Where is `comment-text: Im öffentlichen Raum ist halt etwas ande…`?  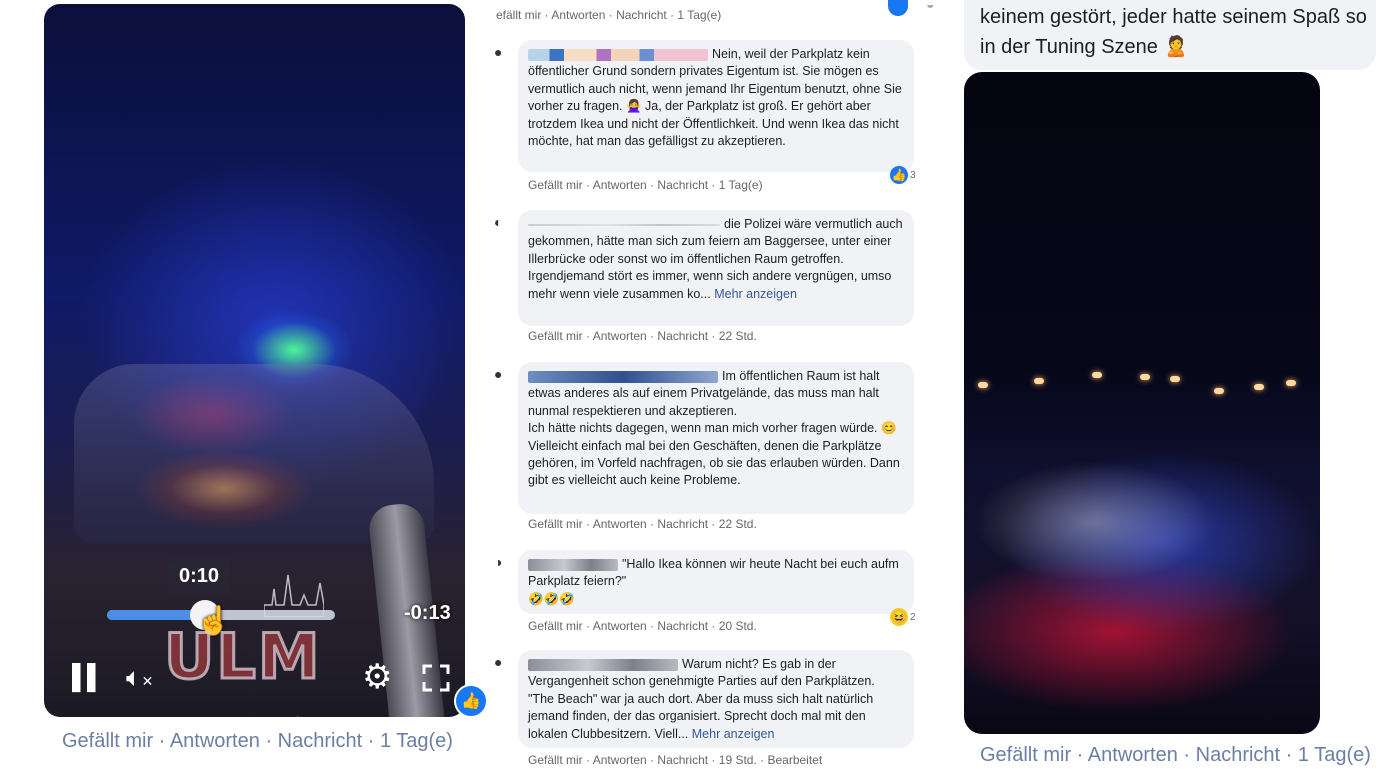 comment-text: Im öffentlichen Raum ist halt etwas ande… is located at coordinates (714, 428).